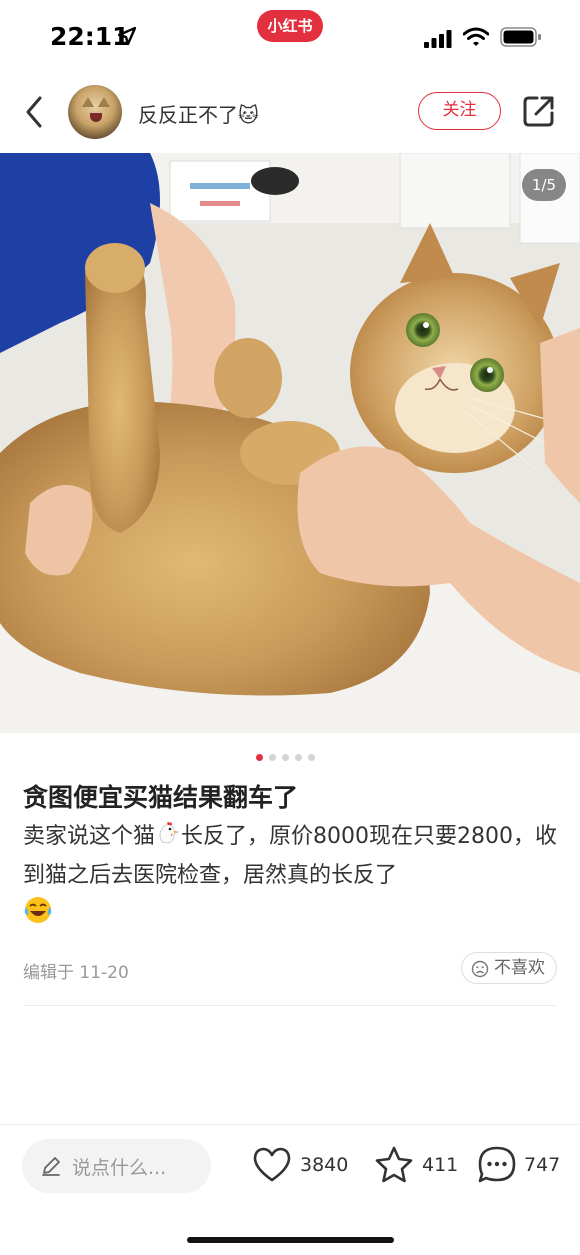 The image size is (580, 1255). I want to click on like-count: 3840, so click(324, 1165).